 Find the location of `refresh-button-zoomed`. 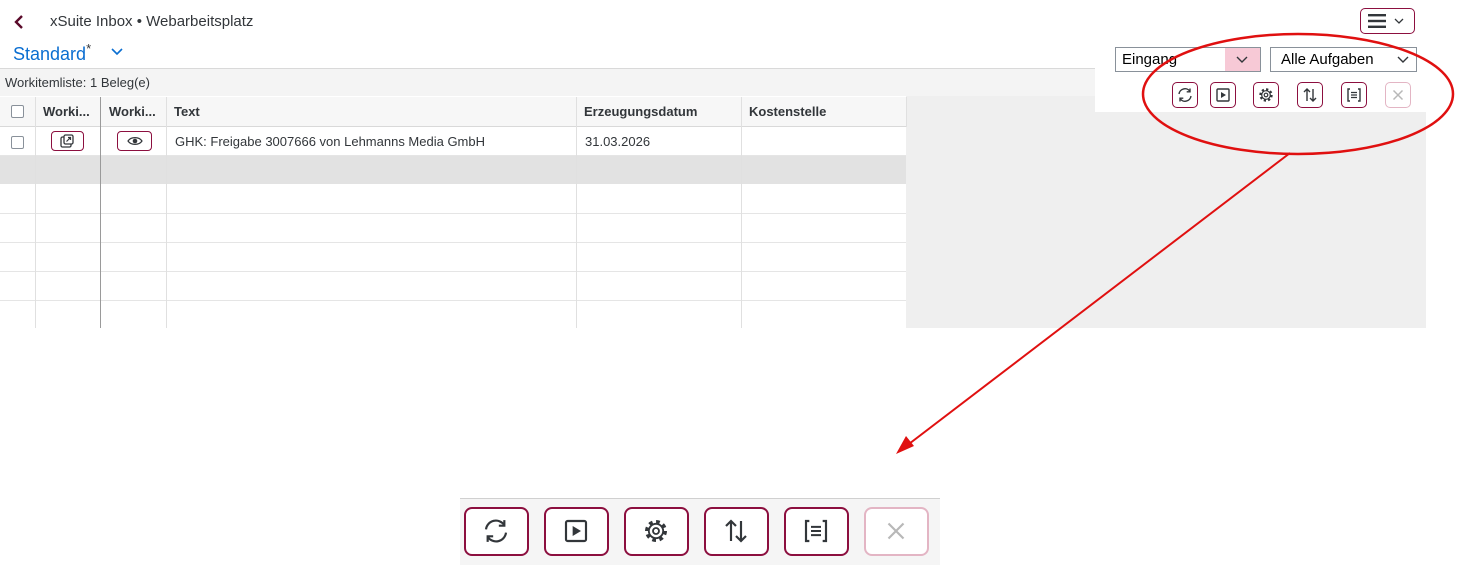

refresh-button-zoomed is located at coordinates (496, 531).